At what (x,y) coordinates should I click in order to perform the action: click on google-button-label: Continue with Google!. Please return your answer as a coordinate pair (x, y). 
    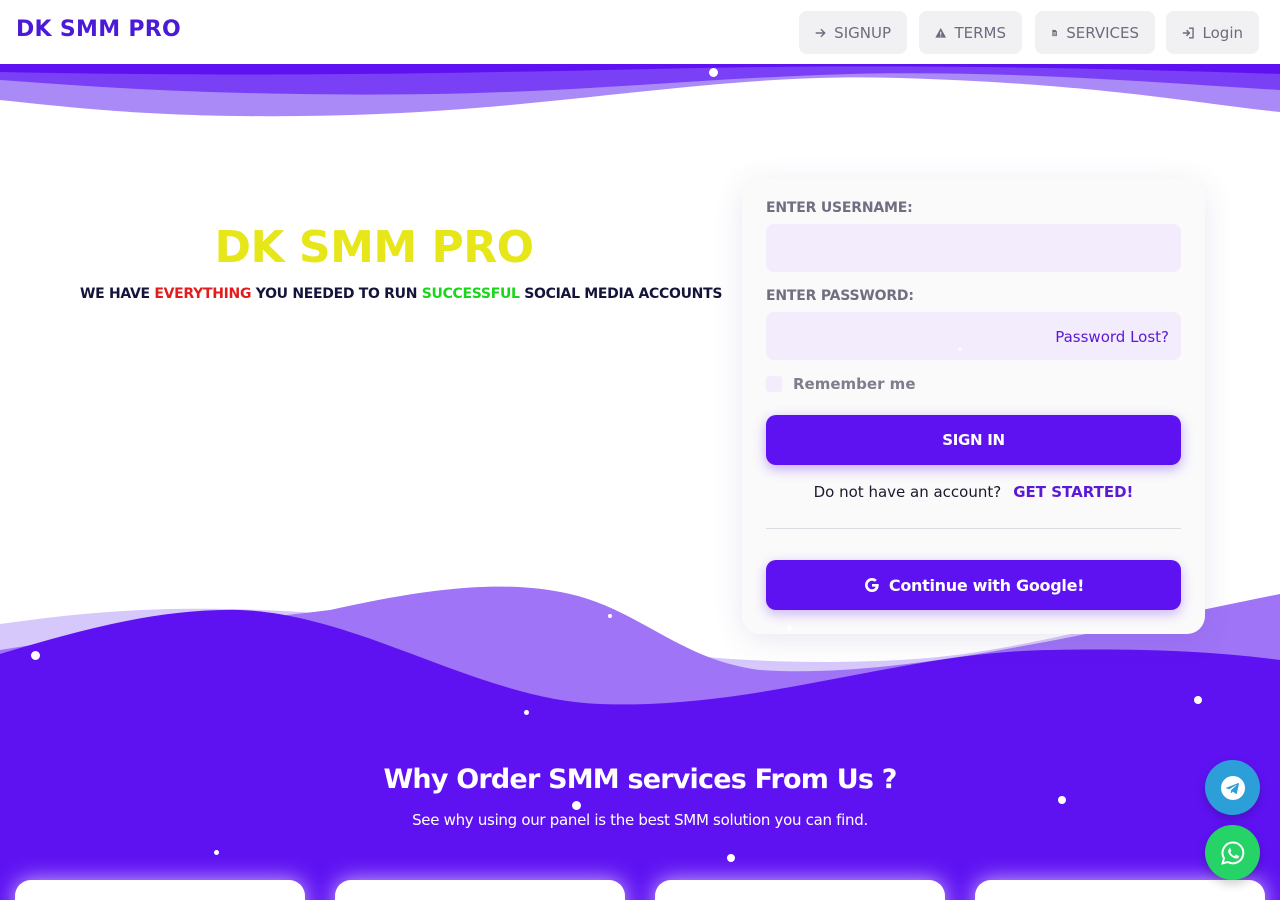
    Looking at the image, I should click on (986, 585).